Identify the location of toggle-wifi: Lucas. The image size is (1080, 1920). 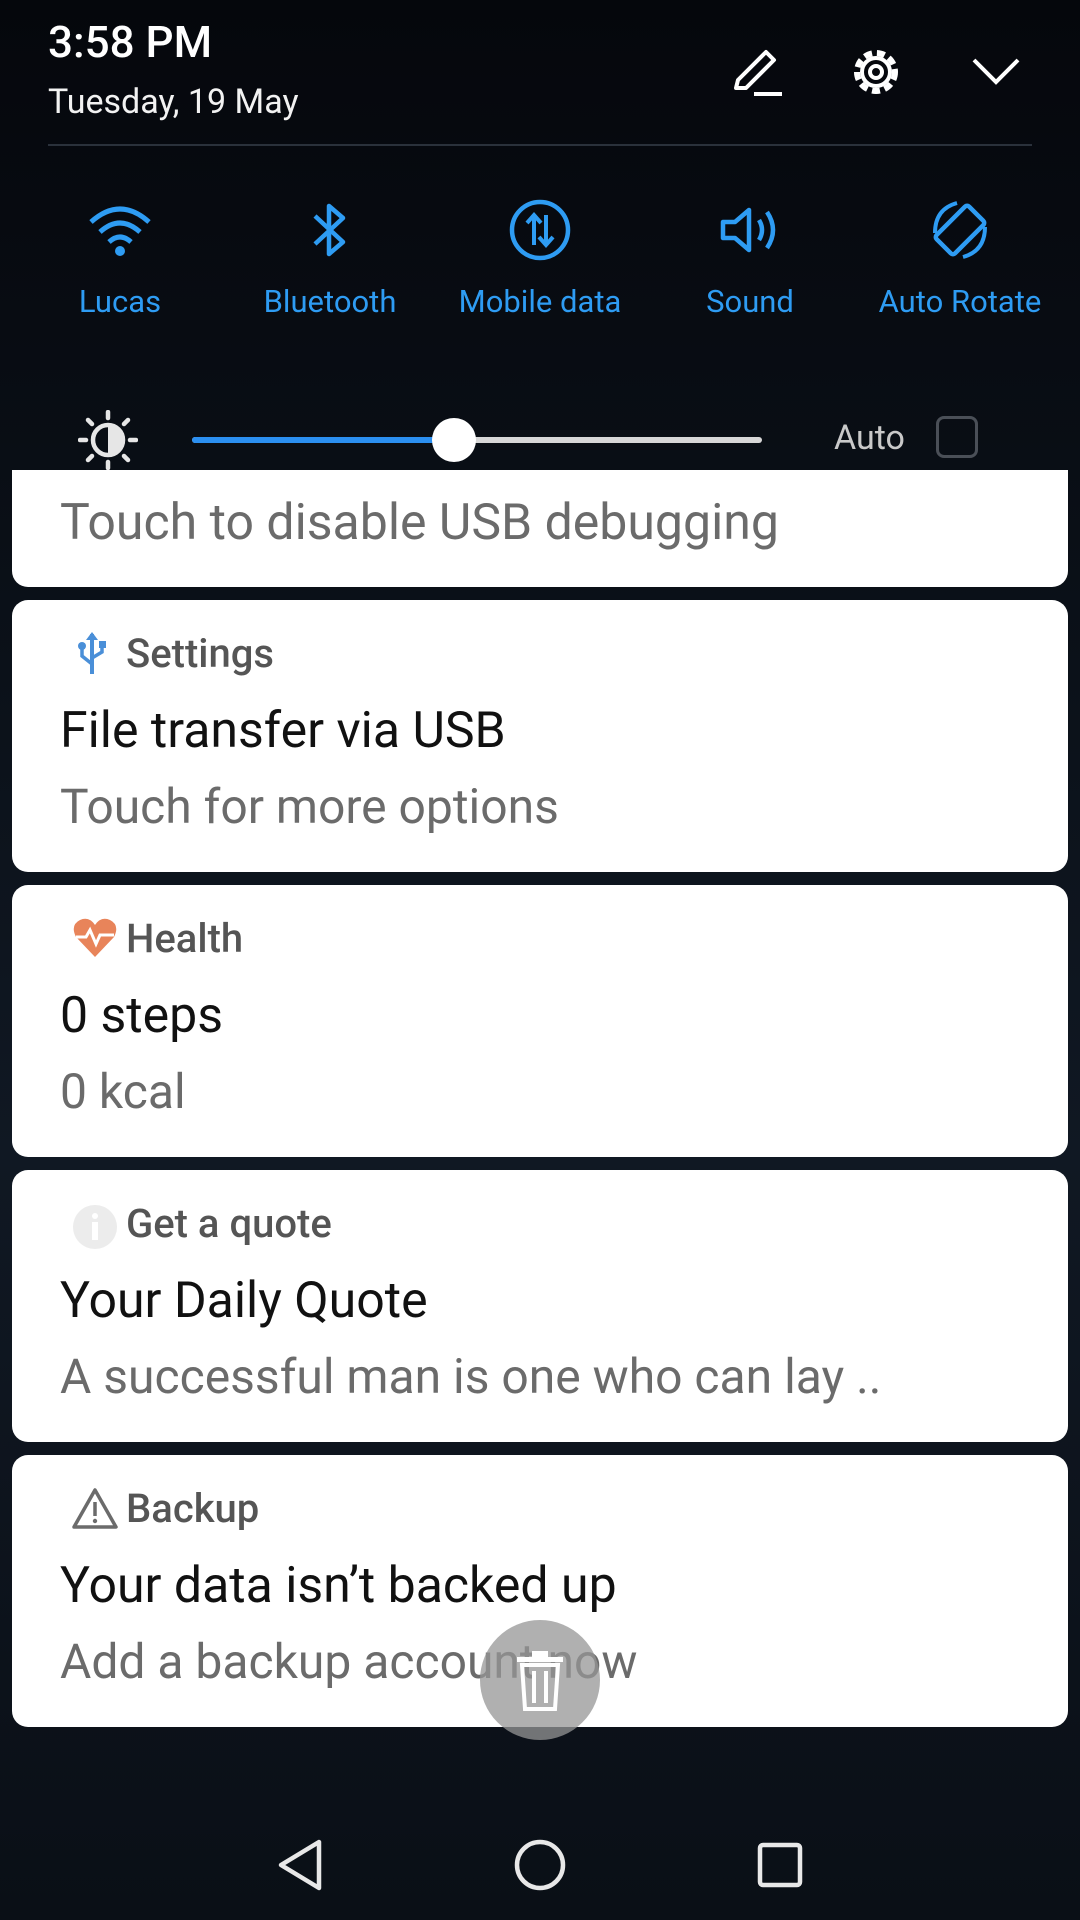
(120, 257).